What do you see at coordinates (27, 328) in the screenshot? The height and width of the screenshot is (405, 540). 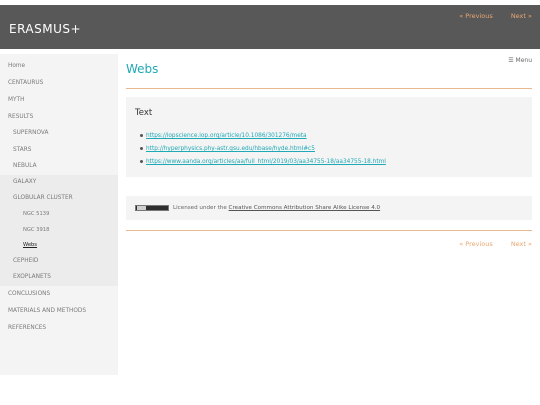 I see `sidebar-item-references: REFERENCES` at bounding box center [27, 328].